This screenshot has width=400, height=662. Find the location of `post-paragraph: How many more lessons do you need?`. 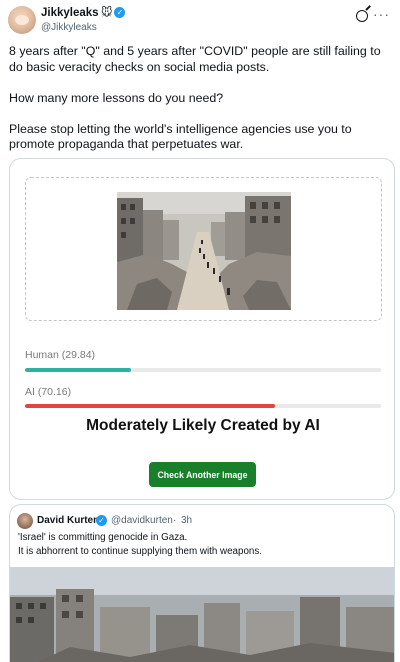

post-paragraph: How many more lessons do you need? is located at coordinates (116, 97).